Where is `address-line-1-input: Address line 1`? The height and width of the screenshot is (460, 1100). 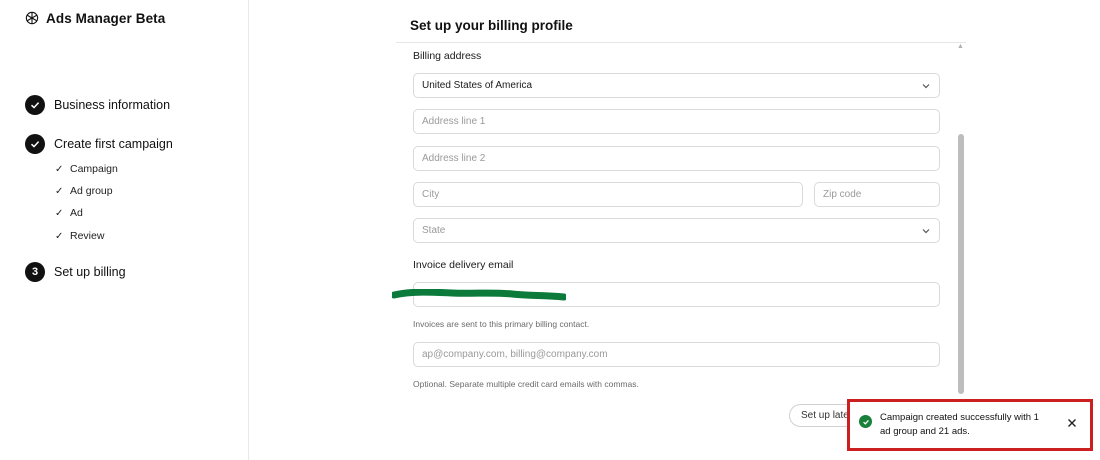
address-line-1-input: Address line 1 is located at coordinates (676, 121).